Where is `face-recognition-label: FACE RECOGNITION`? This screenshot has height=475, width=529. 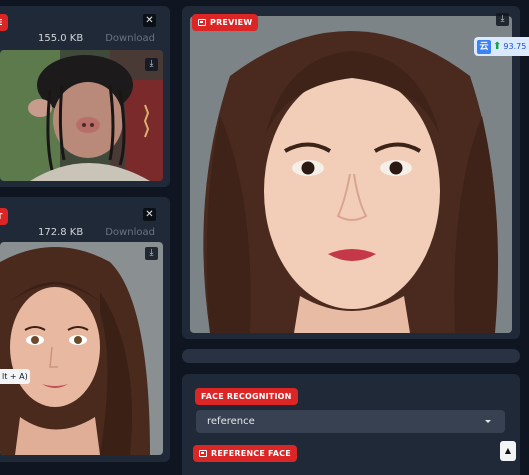 face-recognition-label: FACE RECOGNITION is located at coordinates (246, 396).